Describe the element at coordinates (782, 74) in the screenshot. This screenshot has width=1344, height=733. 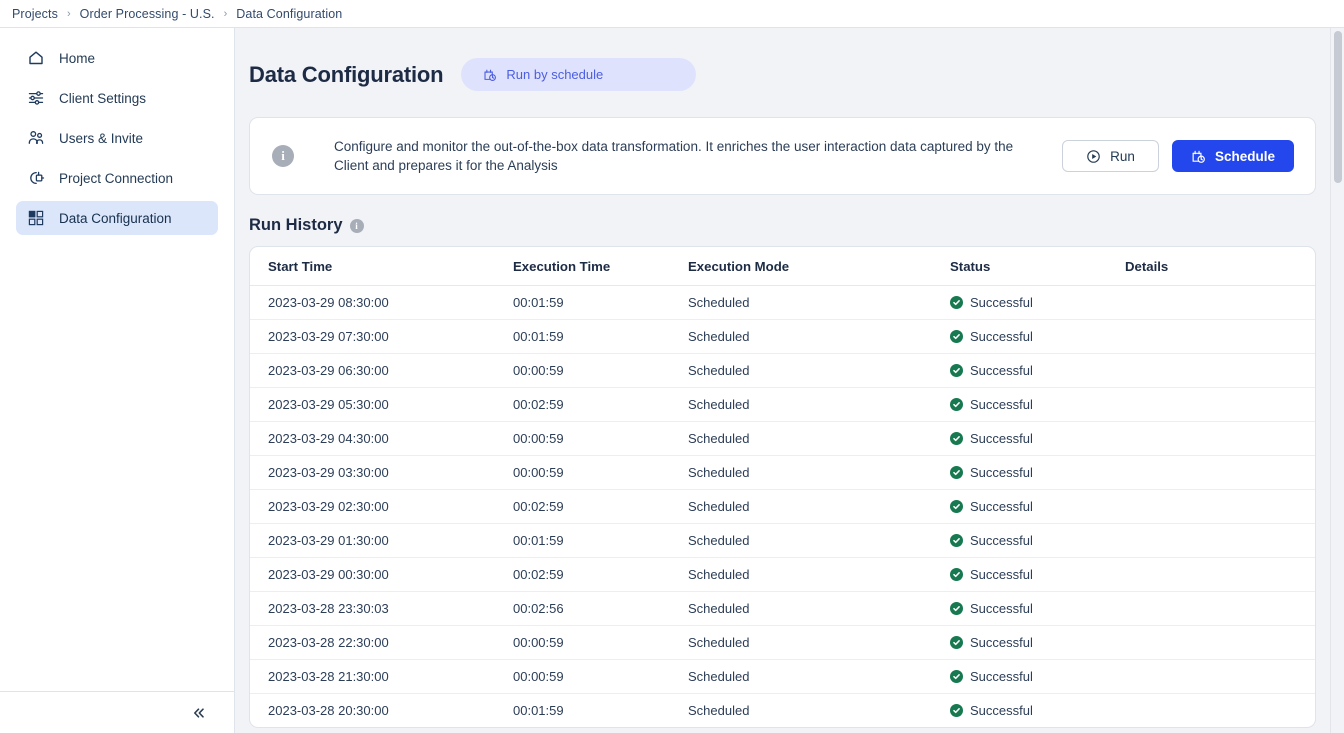
I see `page-header: Data Configuration Run by schedule` at that location.